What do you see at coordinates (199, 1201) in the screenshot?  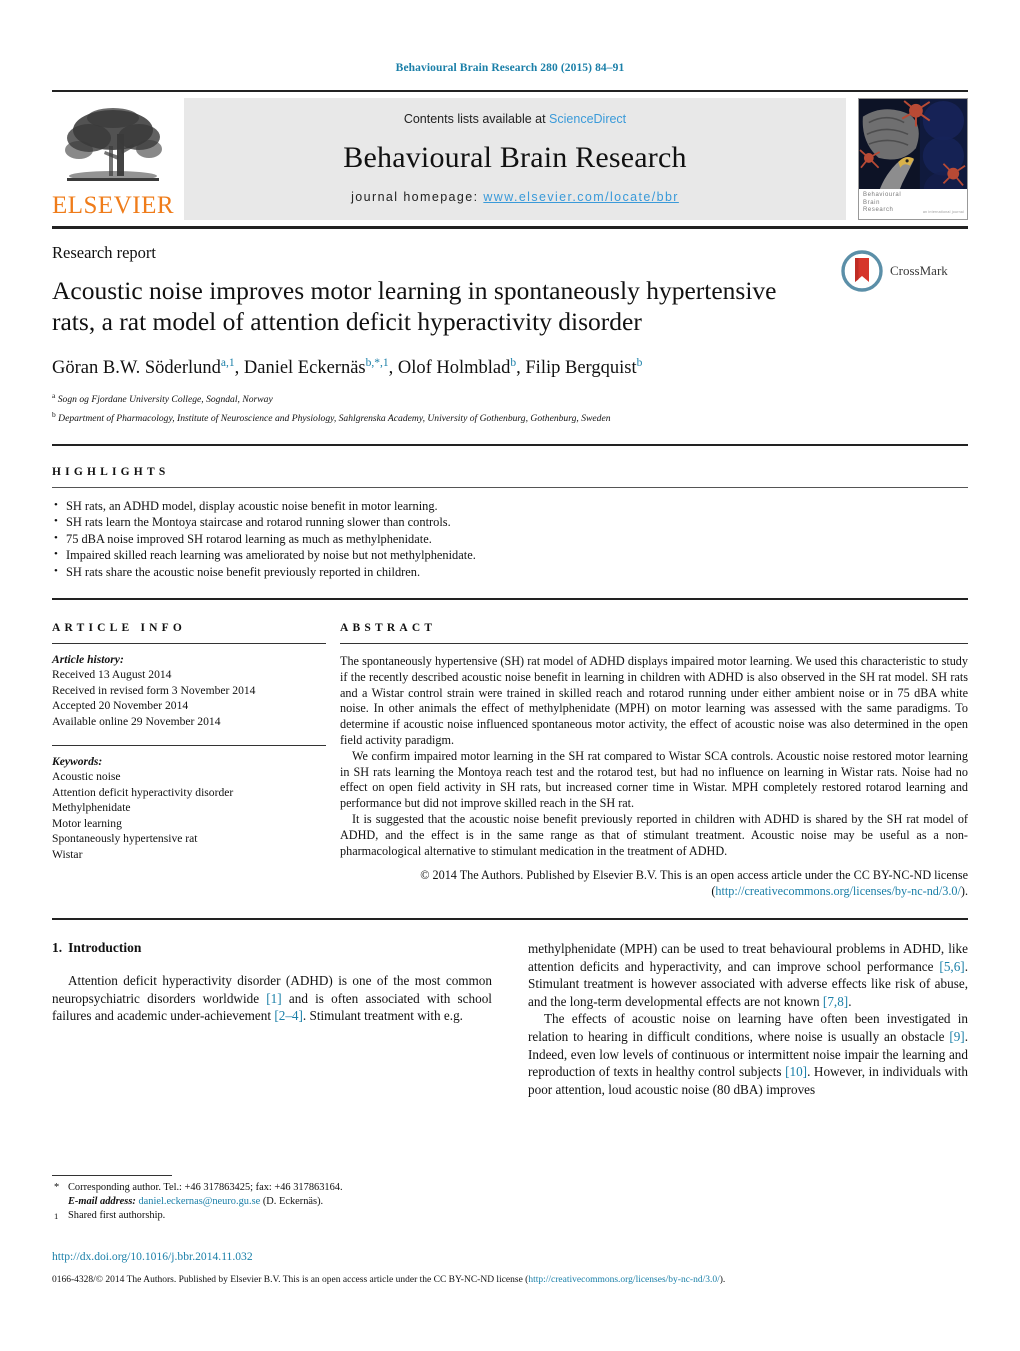 I see `email-link: daniel.eckernas@neuro.gu.se` at bounding box center [199, 1201].